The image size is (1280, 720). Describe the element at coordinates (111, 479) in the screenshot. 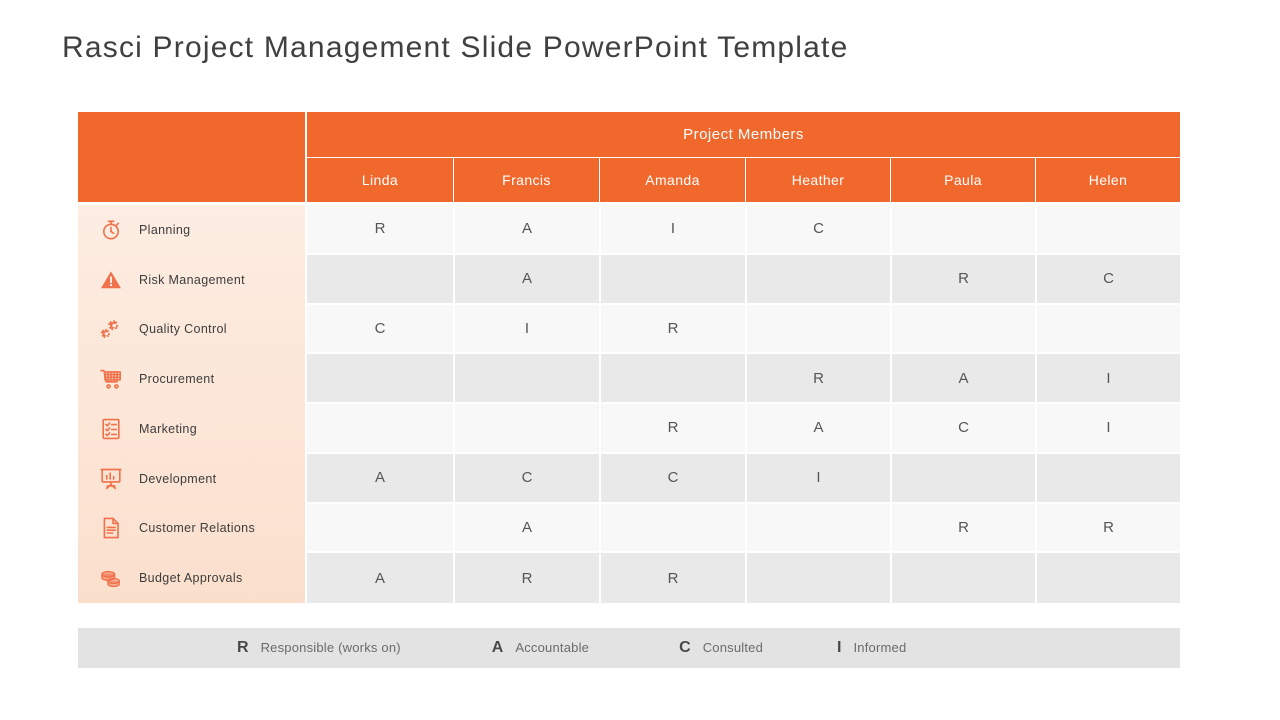

I see `presentation-chart-icon` at that location.